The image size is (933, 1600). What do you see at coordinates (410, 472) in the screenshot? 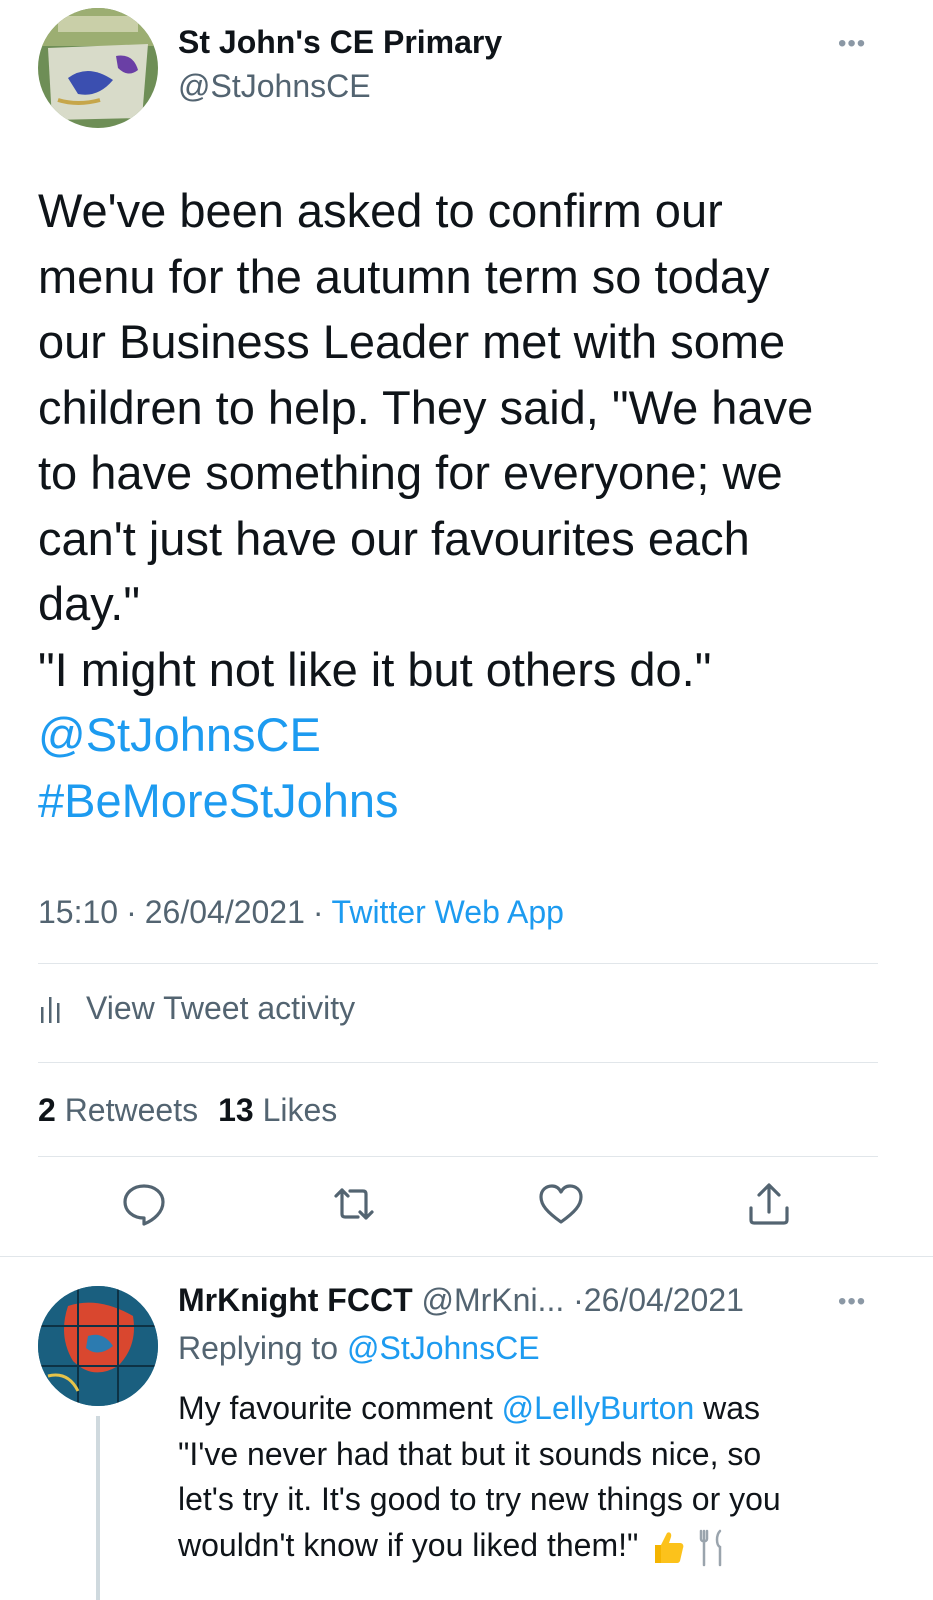
I see `tweet-line: to have something for everyone; we` at bounding box center [410, 472].